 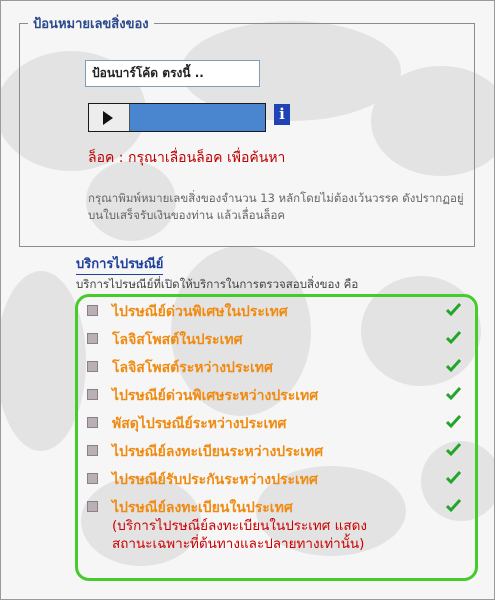 I want to click on service-label: ไปรษณีย์ด่วนพิเศษในประเทศ, so click(x=200, y=312).